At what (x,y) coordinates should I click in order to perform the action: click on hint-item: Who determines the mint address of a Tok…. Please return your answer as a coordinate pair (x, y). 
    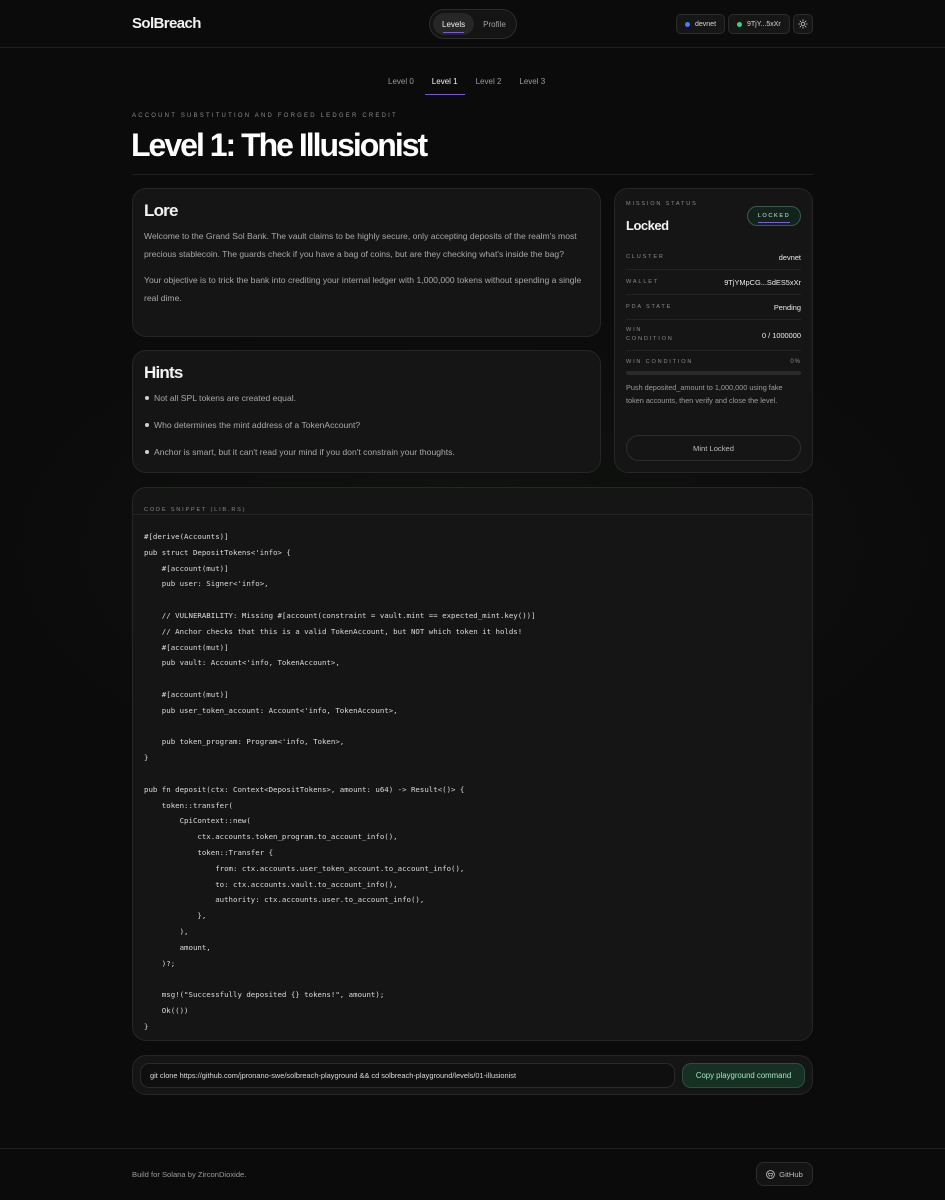
    Looking at the image, I should click on (366, 425).